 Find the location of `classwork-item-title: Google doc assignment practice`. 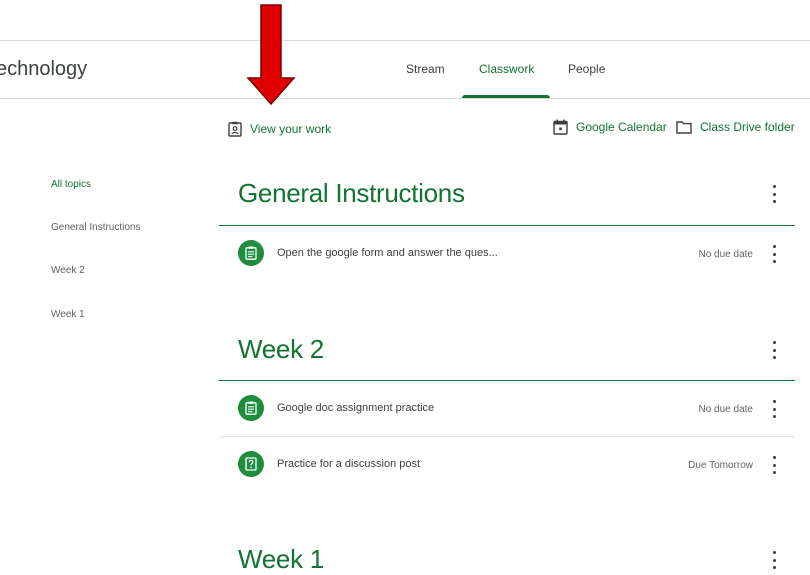

classwork-item-title: Google doc assignment practice is located at coordinates (355, 408).